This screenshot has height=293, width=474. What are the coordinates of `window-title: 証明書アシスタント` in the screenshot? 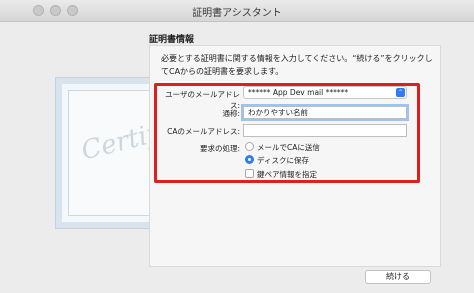 It's located at (237, 13).